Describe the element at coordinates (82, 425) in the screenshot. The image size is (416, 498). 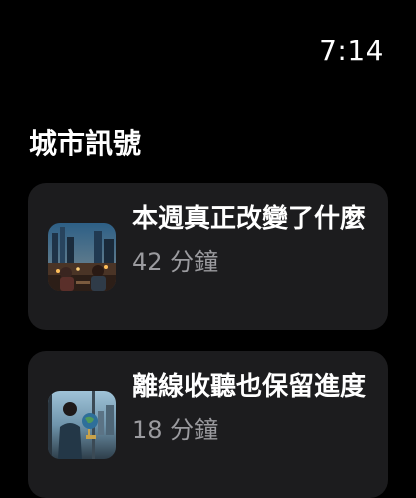
I see `globe-window-thumbnail` at that location.